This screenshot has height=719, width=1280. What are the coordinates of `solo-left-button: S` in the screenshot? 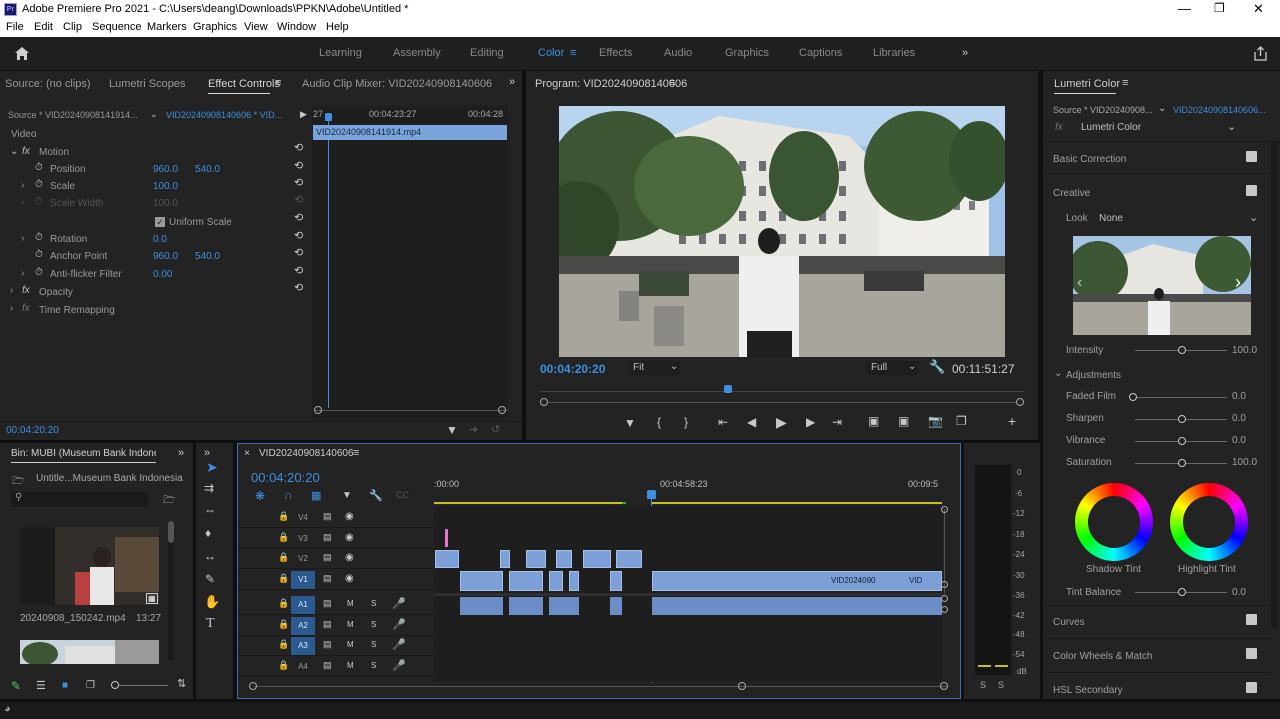 It's located at (983, 685).